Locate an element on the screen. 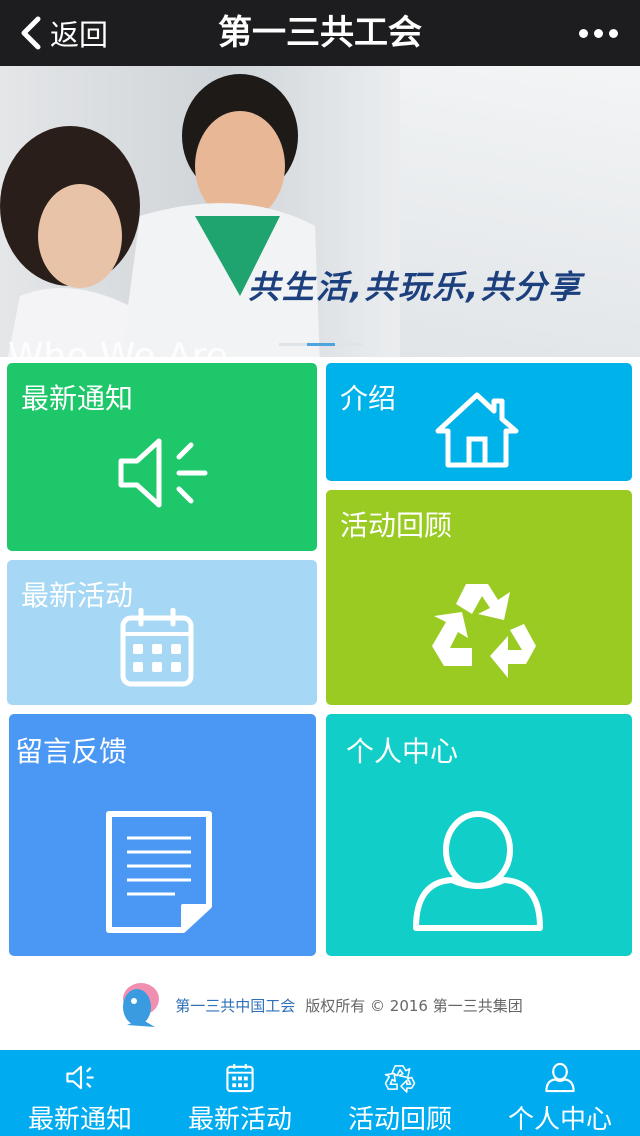 The image size is (640, 1136). page-footer: 第一三共中国工会 版权所有 © 2016 第一三共集团 is located at coordinates (320, 1005).